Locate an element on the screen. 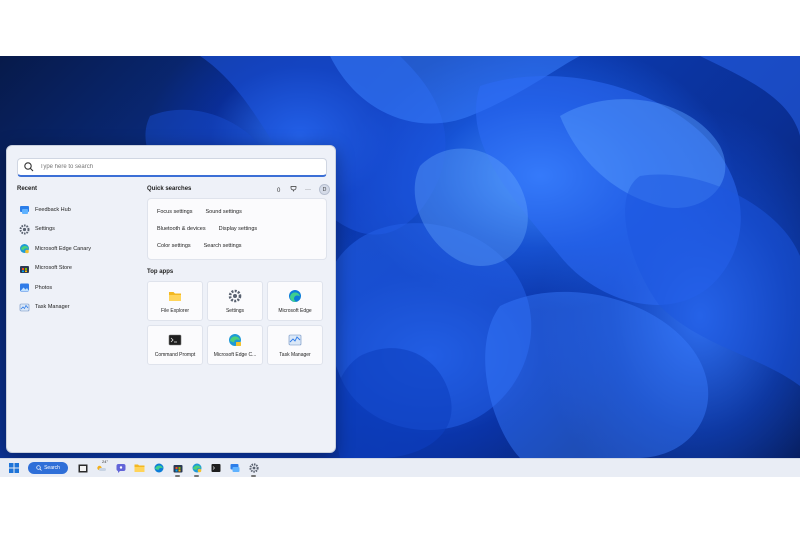 Image resolution: width=800 pixels, height=533 pixels. recent-item-photos: Photos is located at coordinates (74, 288).